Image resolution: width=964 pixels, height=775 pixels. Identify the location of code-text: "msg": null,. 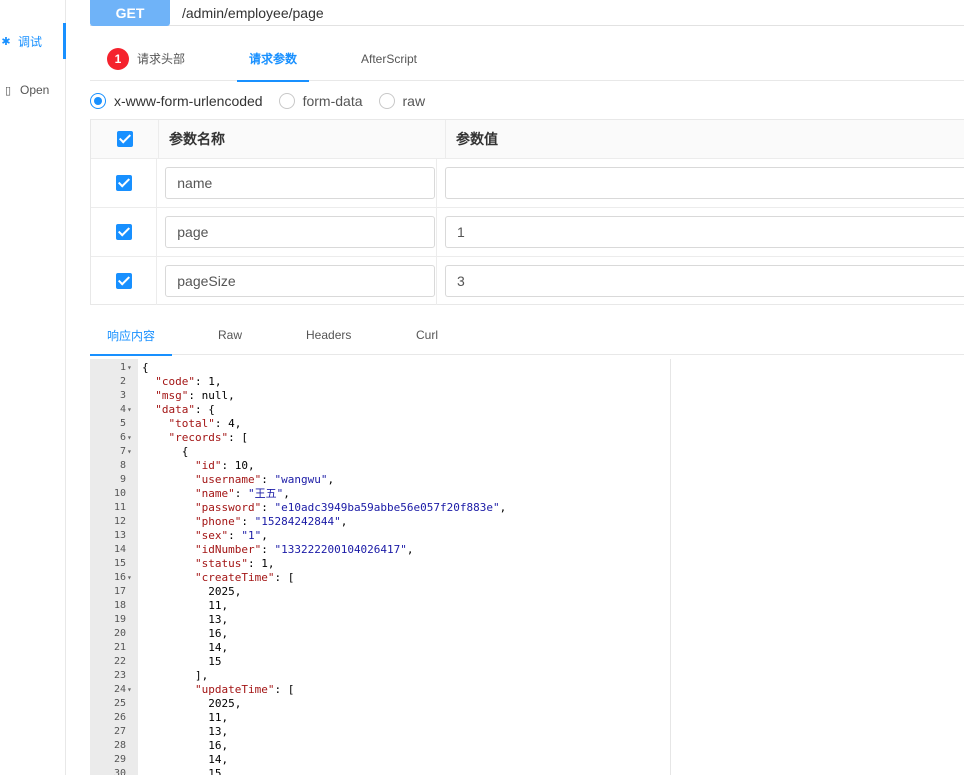
(195, 395).